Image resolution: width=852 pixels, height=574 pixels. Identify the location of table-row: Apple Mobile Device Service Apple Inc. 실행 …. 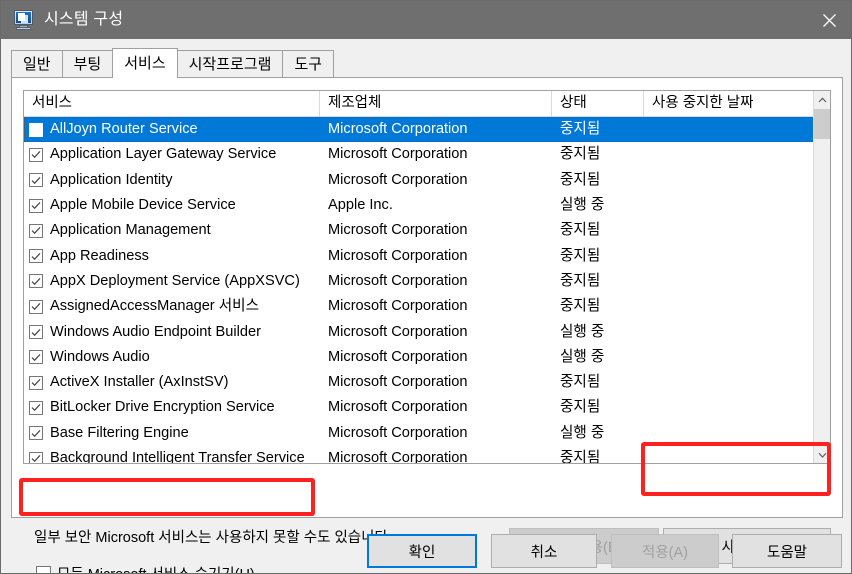
(427, 205).